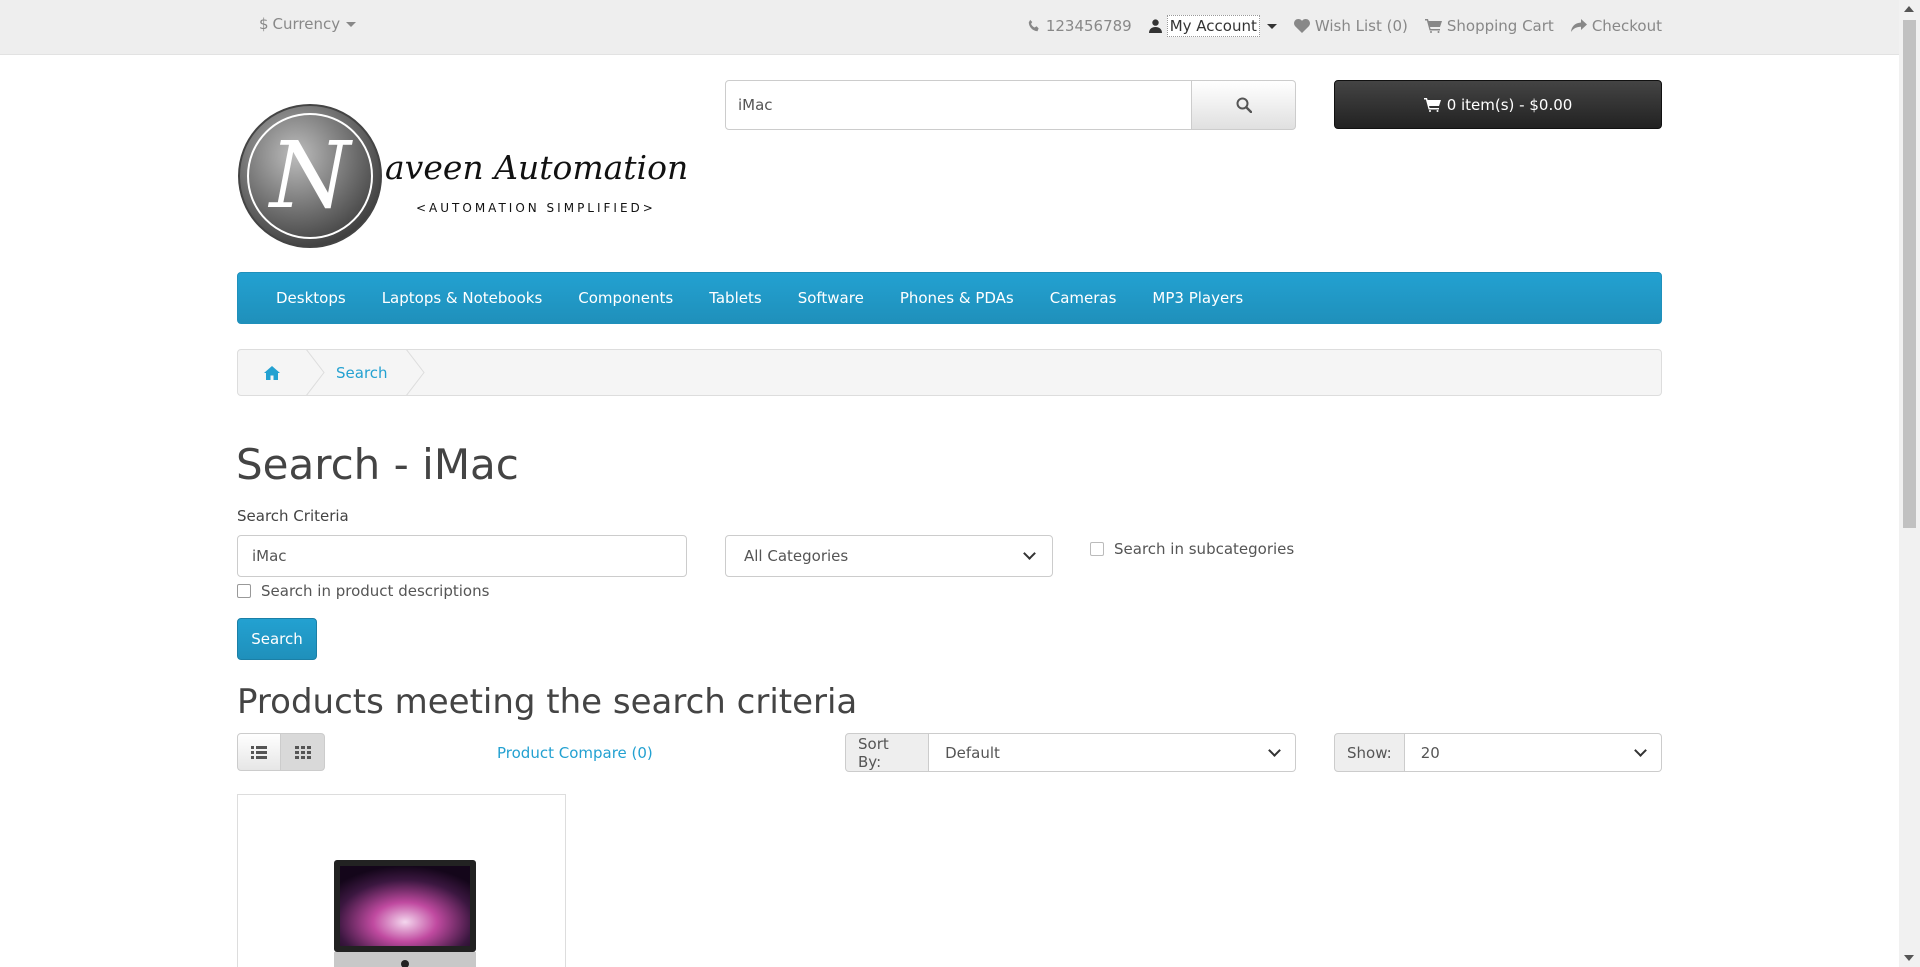 The width and height of the screenshot is (1920, 967). What do you see at coordinates (1909, 9) in the screenshot?
I see `scroll-up-icon` at bounding box center [1909, 9].